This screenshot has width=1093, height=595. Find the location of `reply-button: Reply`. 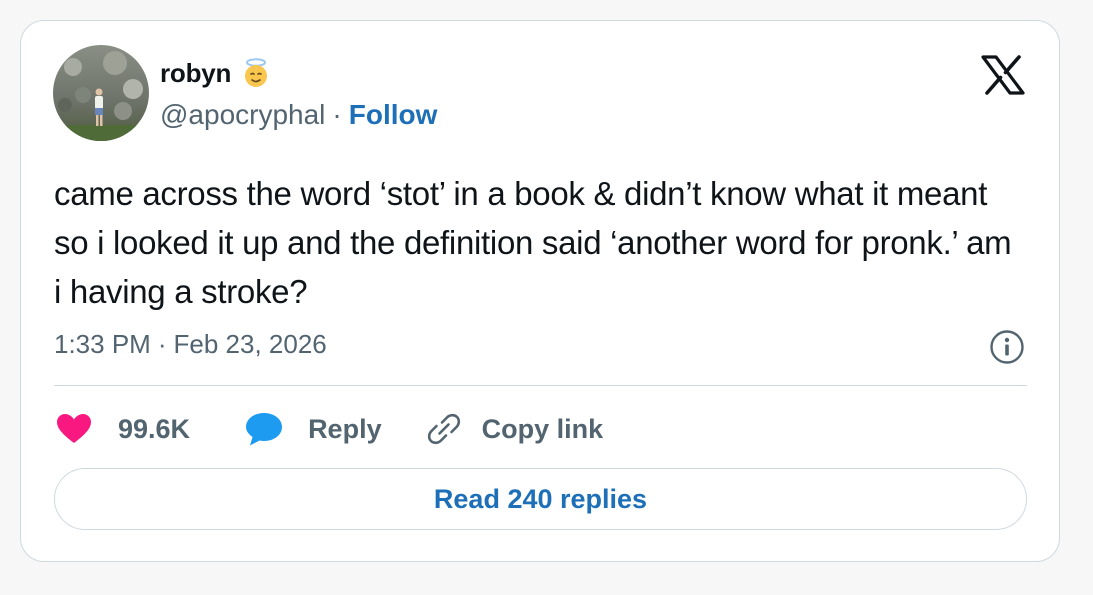

reply-button: Reply is located at coordinates (313, 429).